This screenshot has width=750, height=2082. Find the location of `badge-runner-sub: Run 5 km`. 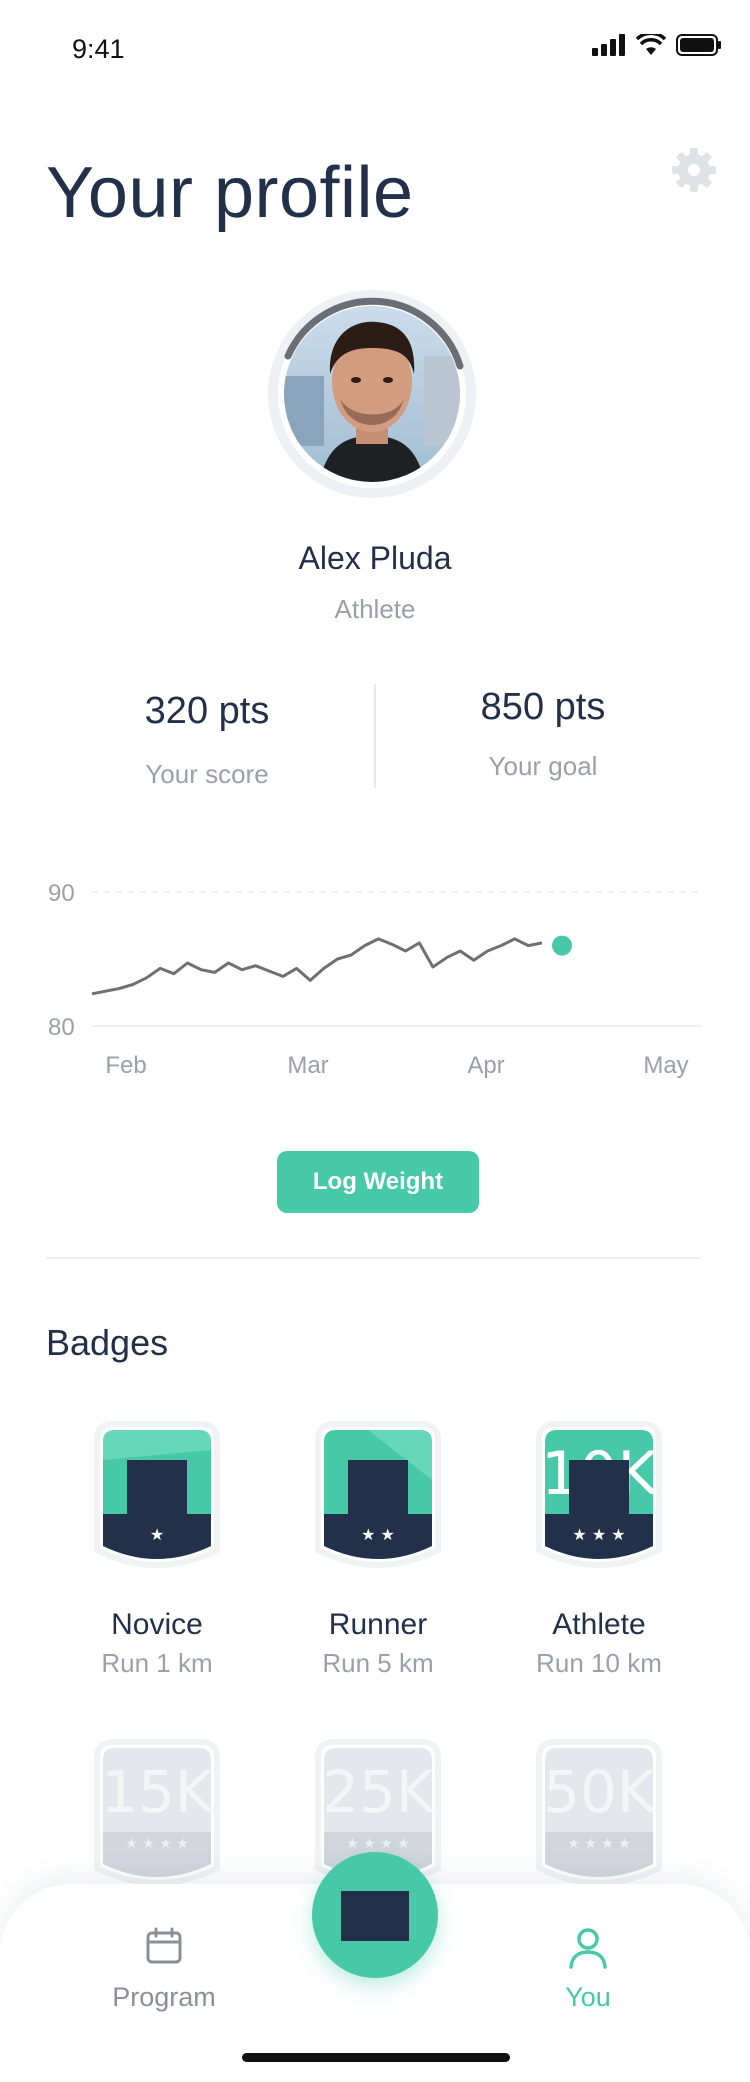

badge-runner-sub: Run 5 km is located at coordinates (378, 1663).